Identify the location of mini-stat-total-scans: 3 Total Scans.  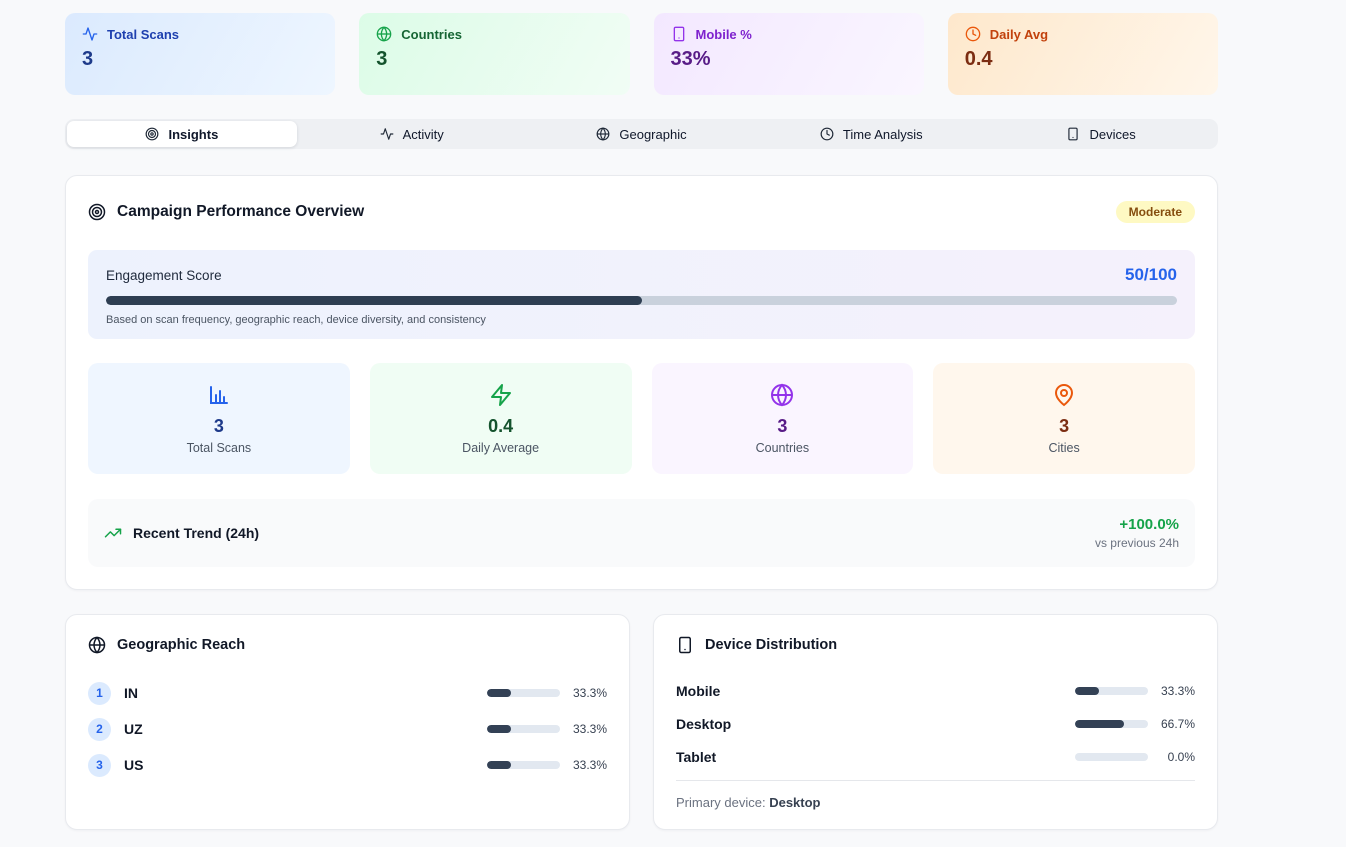
(219, 418).